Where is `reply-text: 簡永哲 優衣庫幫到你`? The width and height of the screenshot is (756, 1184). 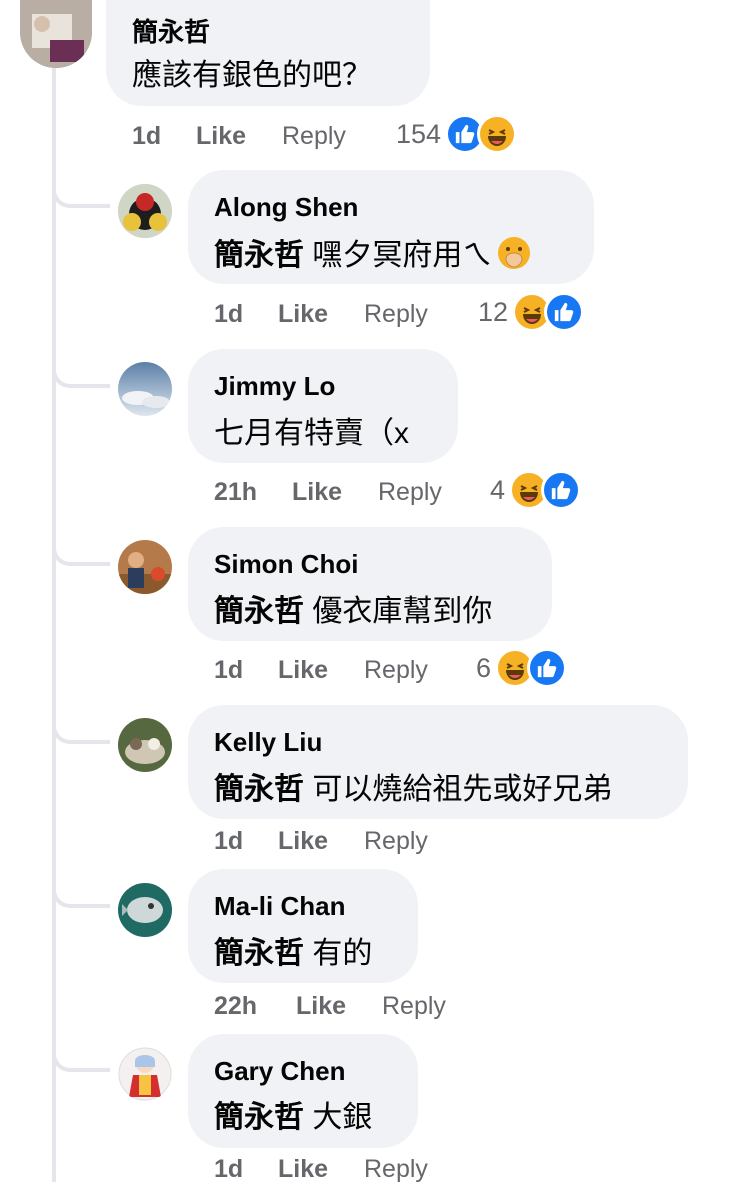
reply-text: 簡永哲 優衣庫幫到你 is located at coordinates (353, 611).